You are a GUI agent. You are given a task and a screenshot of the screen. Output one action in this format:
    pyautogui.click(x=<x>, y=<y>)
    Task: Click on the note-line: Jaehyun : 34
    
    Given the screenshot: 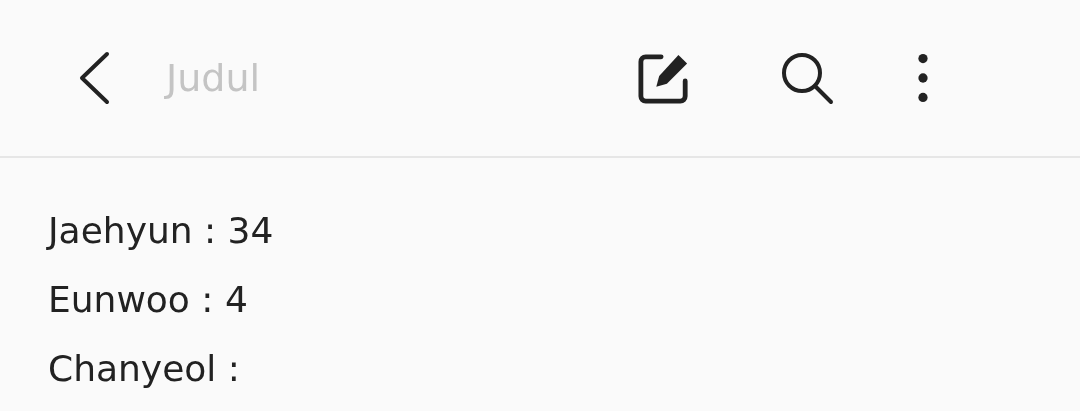 What is the action you would take?
    pyautogui.click(x=161, y=231)
    